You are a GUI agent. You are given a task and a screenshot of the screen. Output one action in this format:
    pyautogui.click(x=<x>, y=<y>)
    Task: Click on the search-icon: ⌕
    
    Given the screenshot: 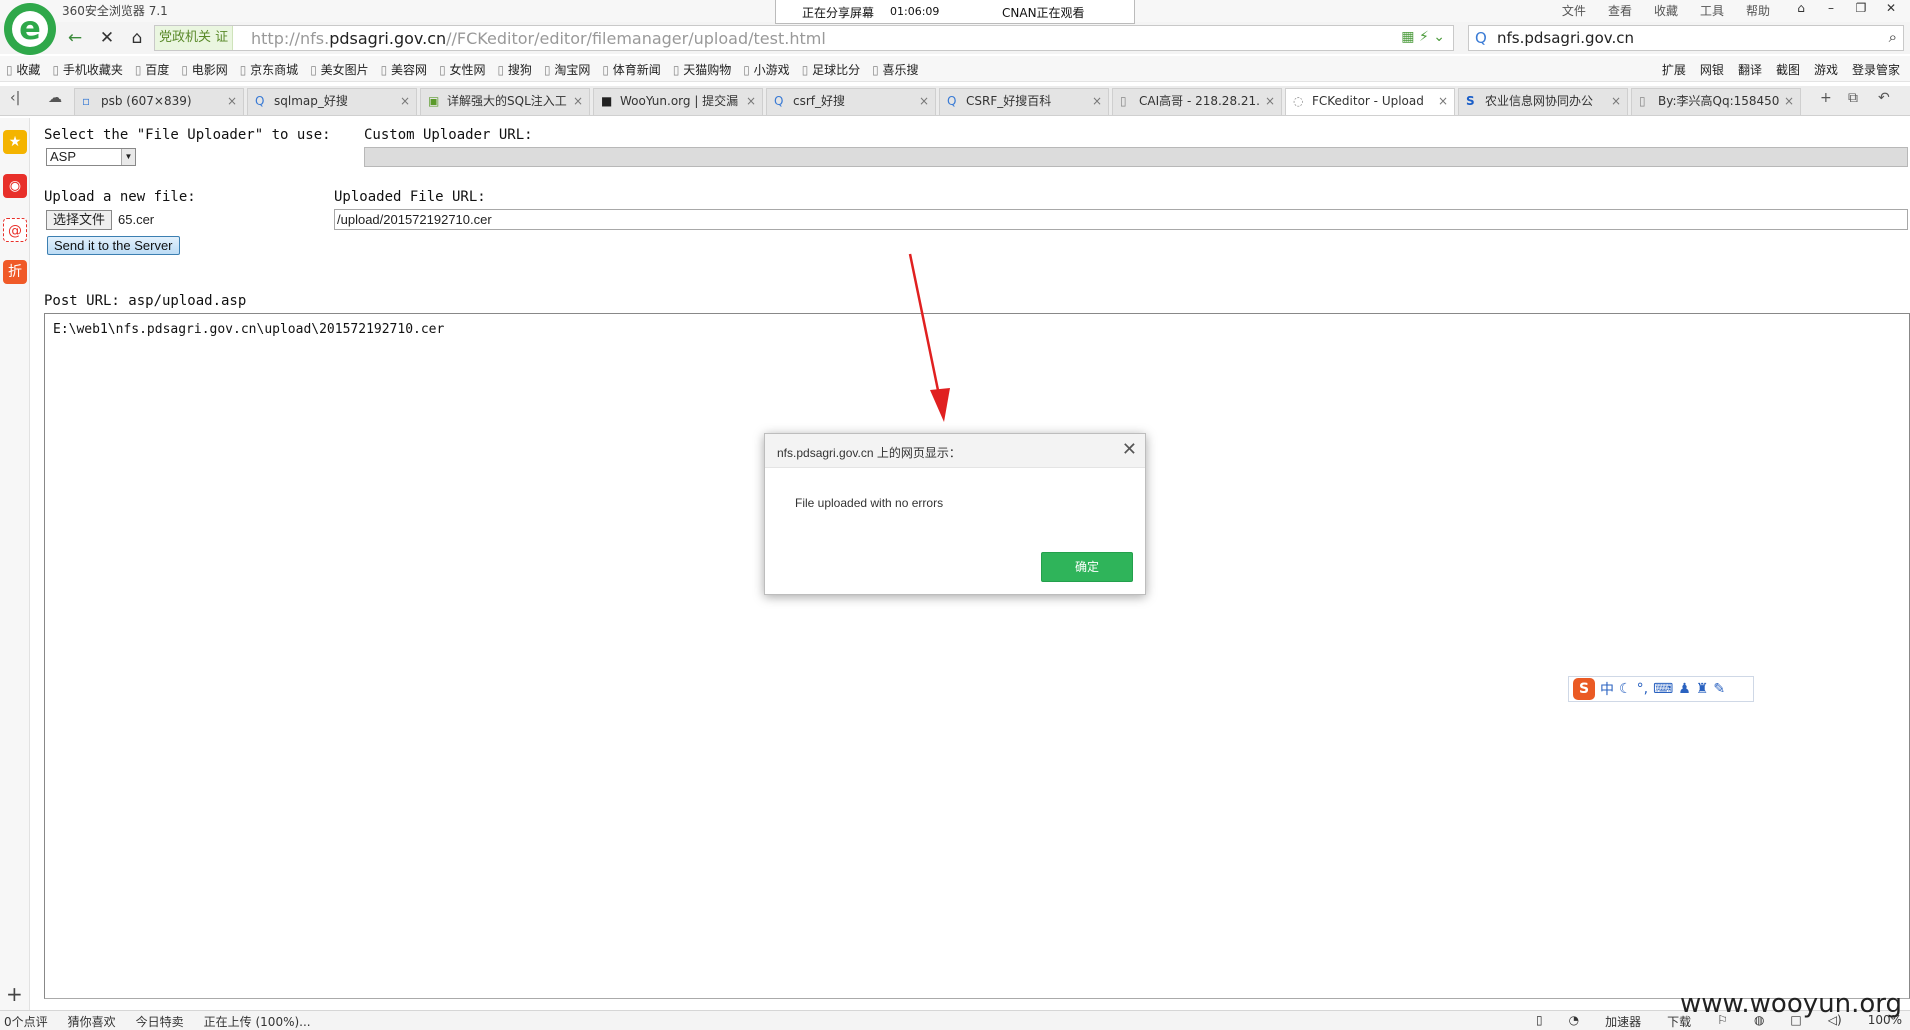 What is the action you would take?
    pyautogui.click(x=1893, y=37)
    